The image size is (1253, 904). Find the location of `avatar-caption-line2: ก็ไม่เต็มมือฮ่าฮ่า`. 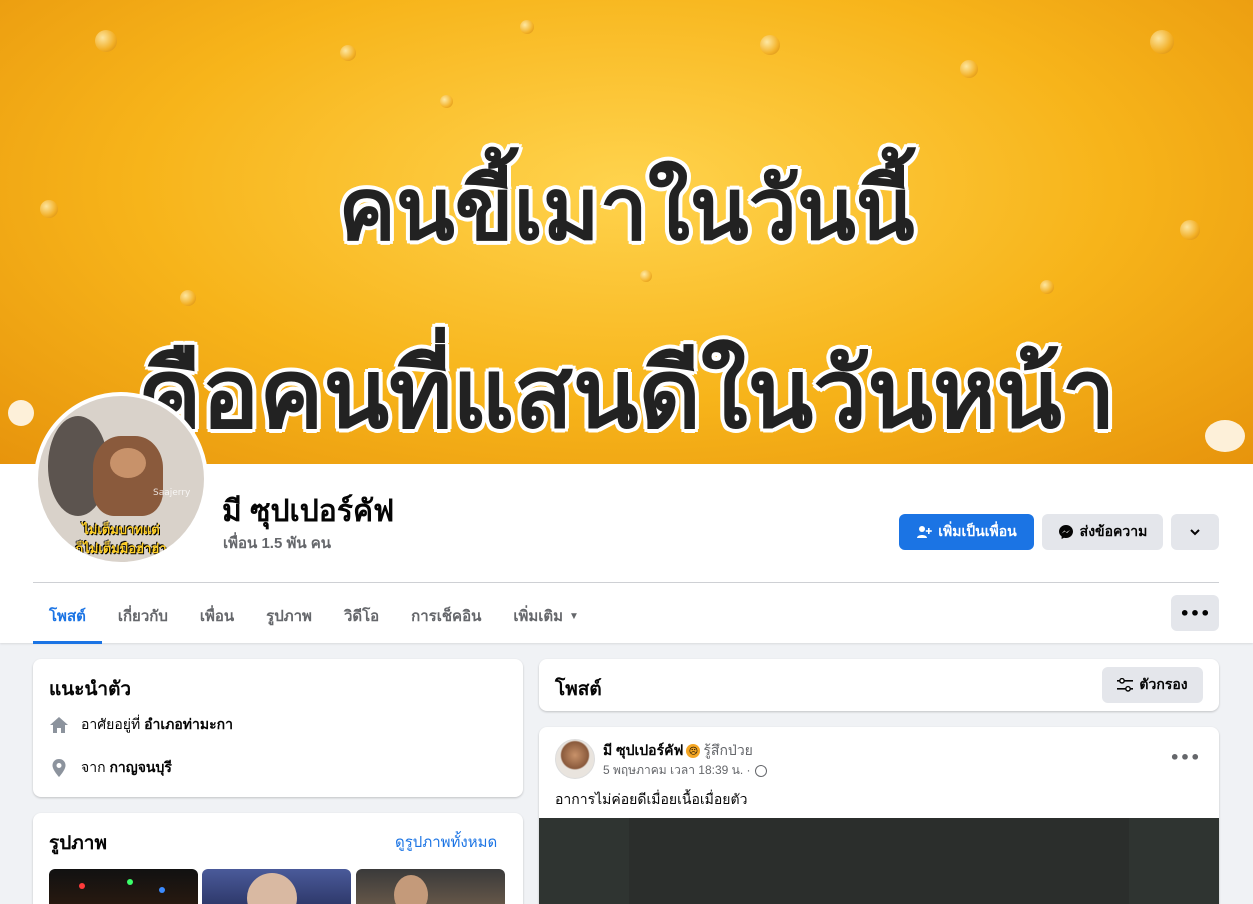

avatar-caption-line2: ก็ไม่เต็มมือฮ่าฮ่า is located at coordinates (121, 549).